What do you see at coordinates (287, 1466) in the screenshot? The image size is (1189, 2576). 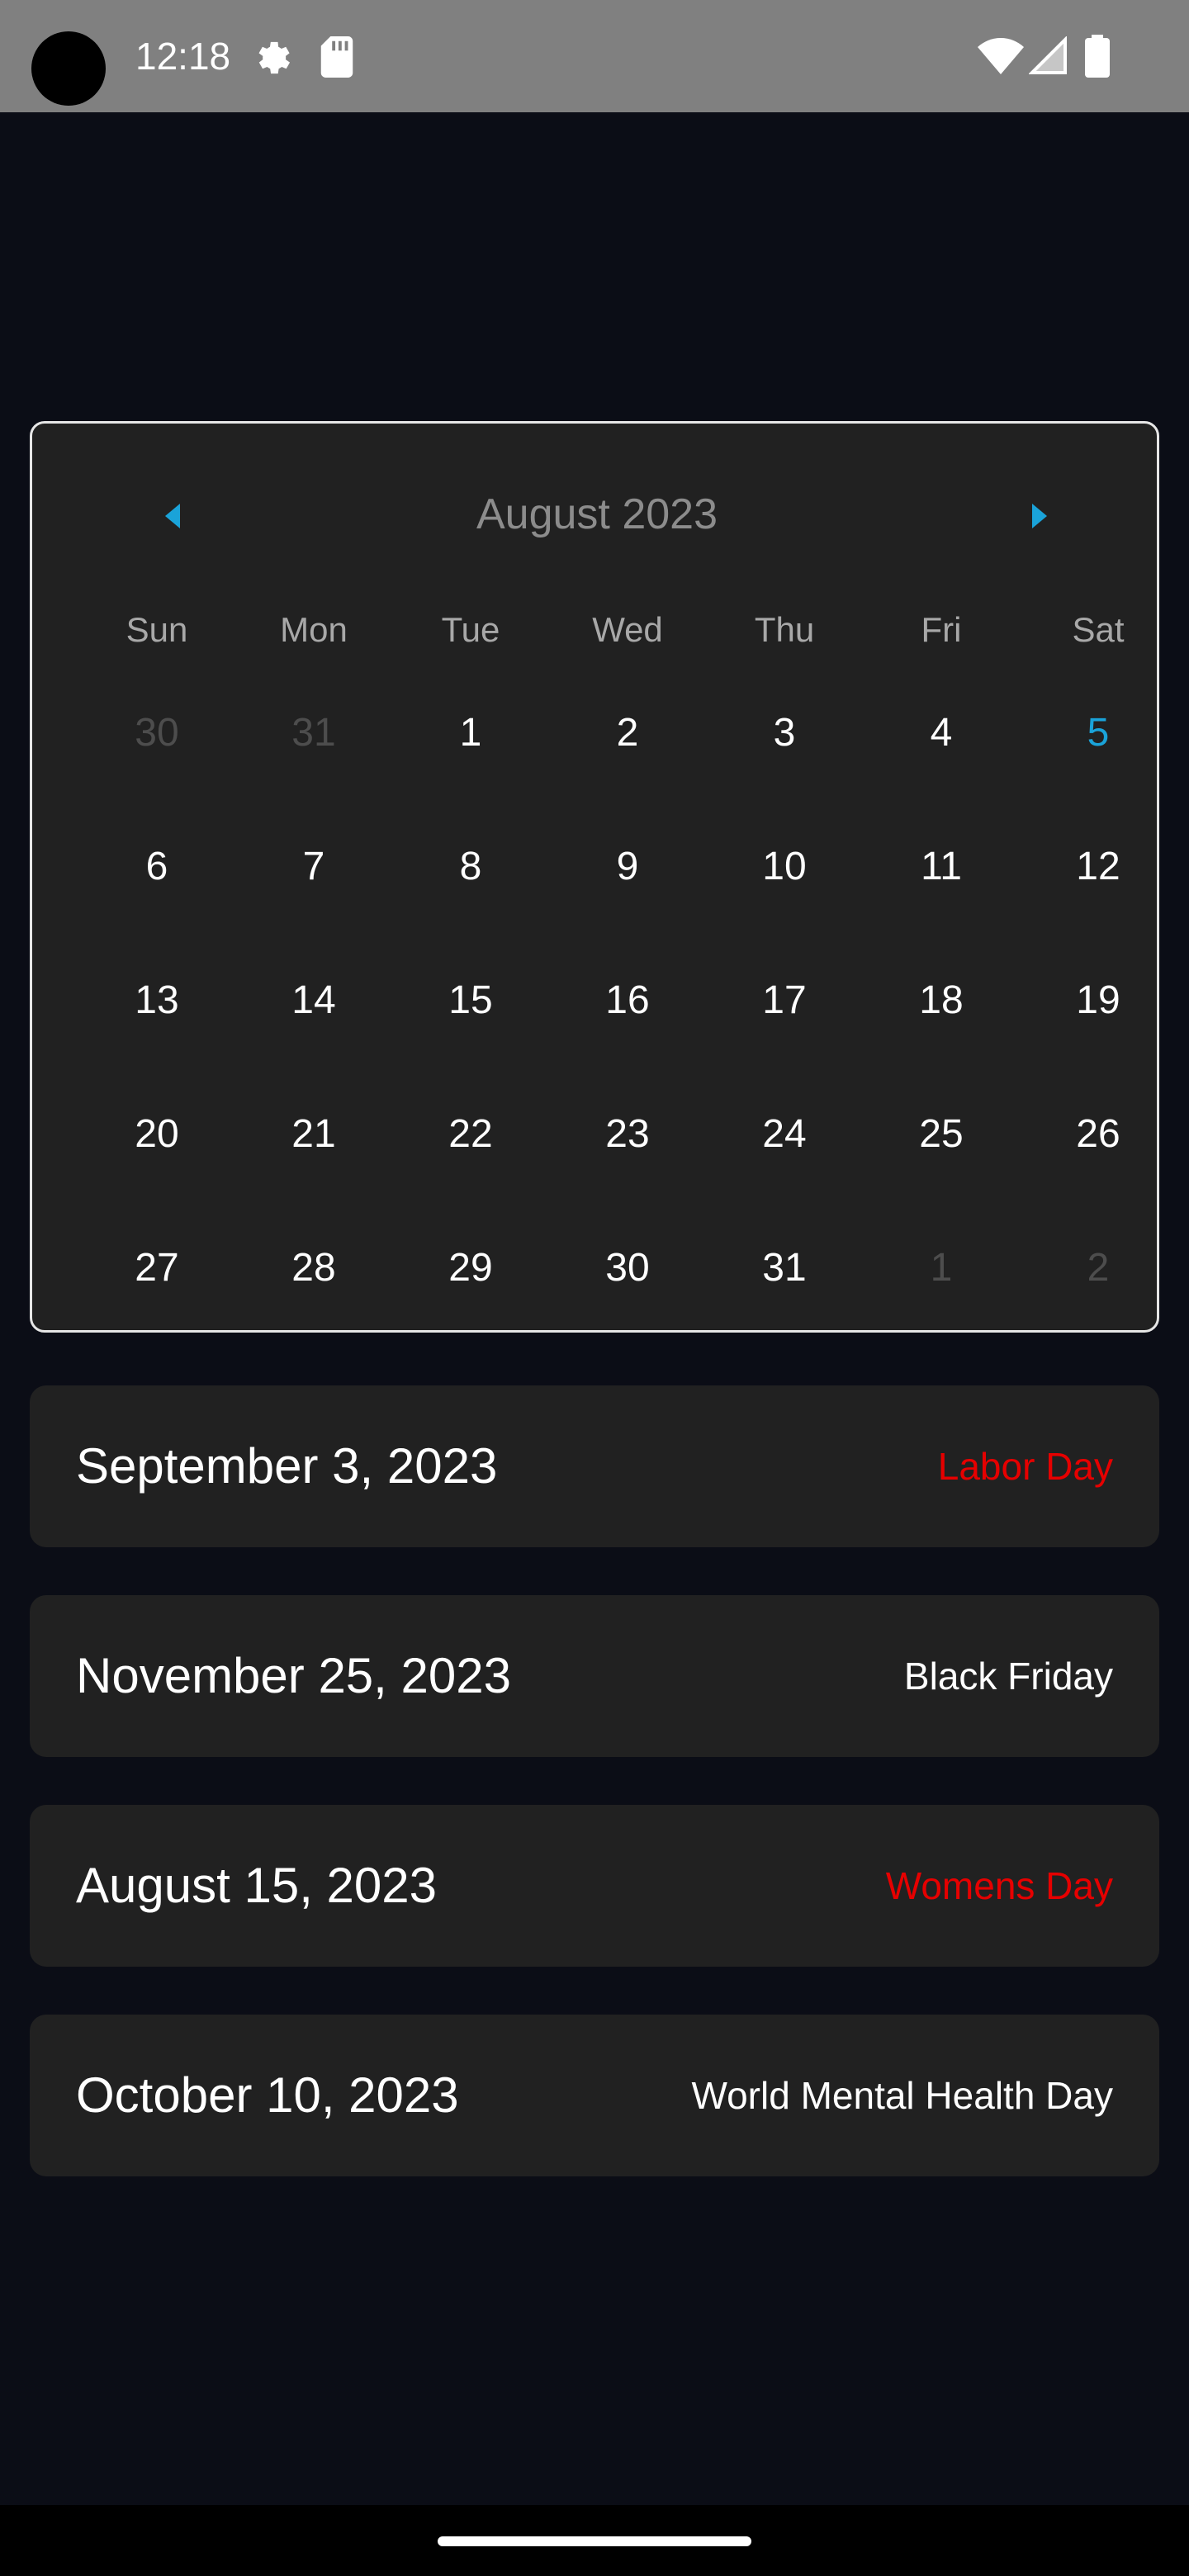 I see `holiday-date: September 3, 2023` at bounding box center [287, 1466].